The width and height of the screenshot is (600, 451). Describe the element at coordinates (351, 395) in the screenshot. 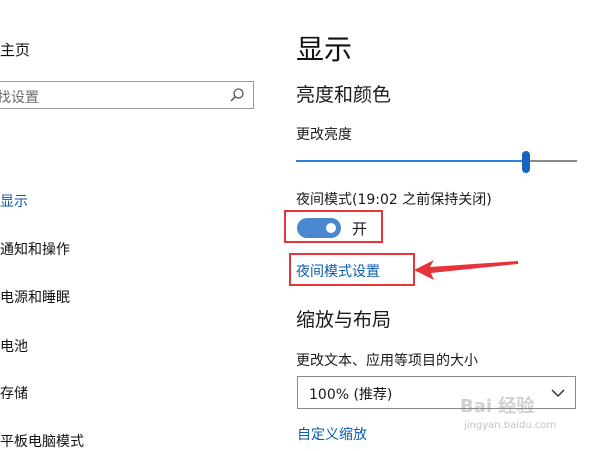

I see `scale-dropdown-value: 100% (推荐)` at that location.